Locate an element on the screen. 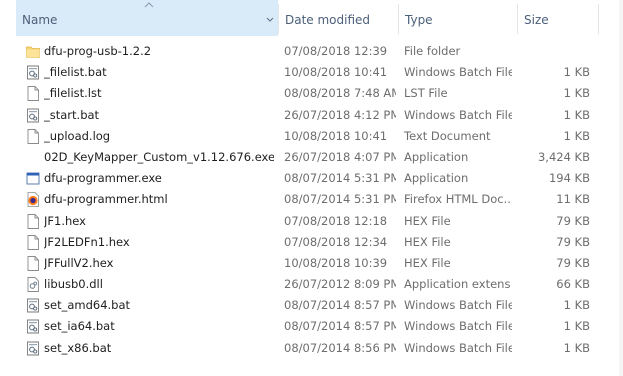 The height and width of the screenshot is (376, 623). file-date-modified: 10/08/2018 10:41 is located at coordinates (336, 72).